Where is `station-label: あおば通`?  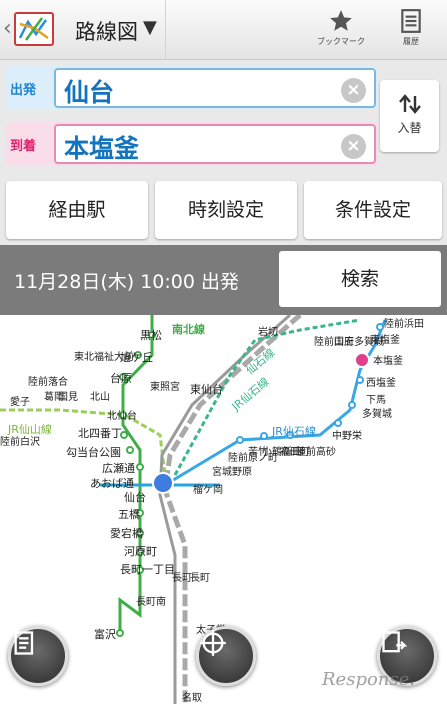
station-label: あおば通 is located at coordinates (112, 483).